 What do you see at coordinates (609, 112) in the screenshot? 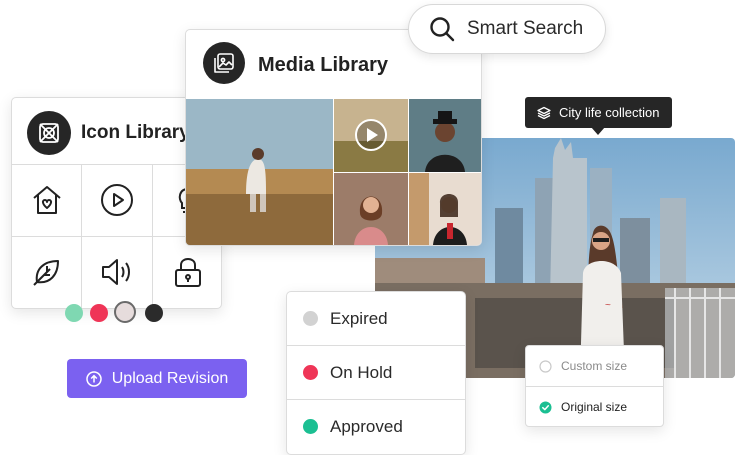
I see `tooltip-label: City life collection` at bounding box center [609, 112].